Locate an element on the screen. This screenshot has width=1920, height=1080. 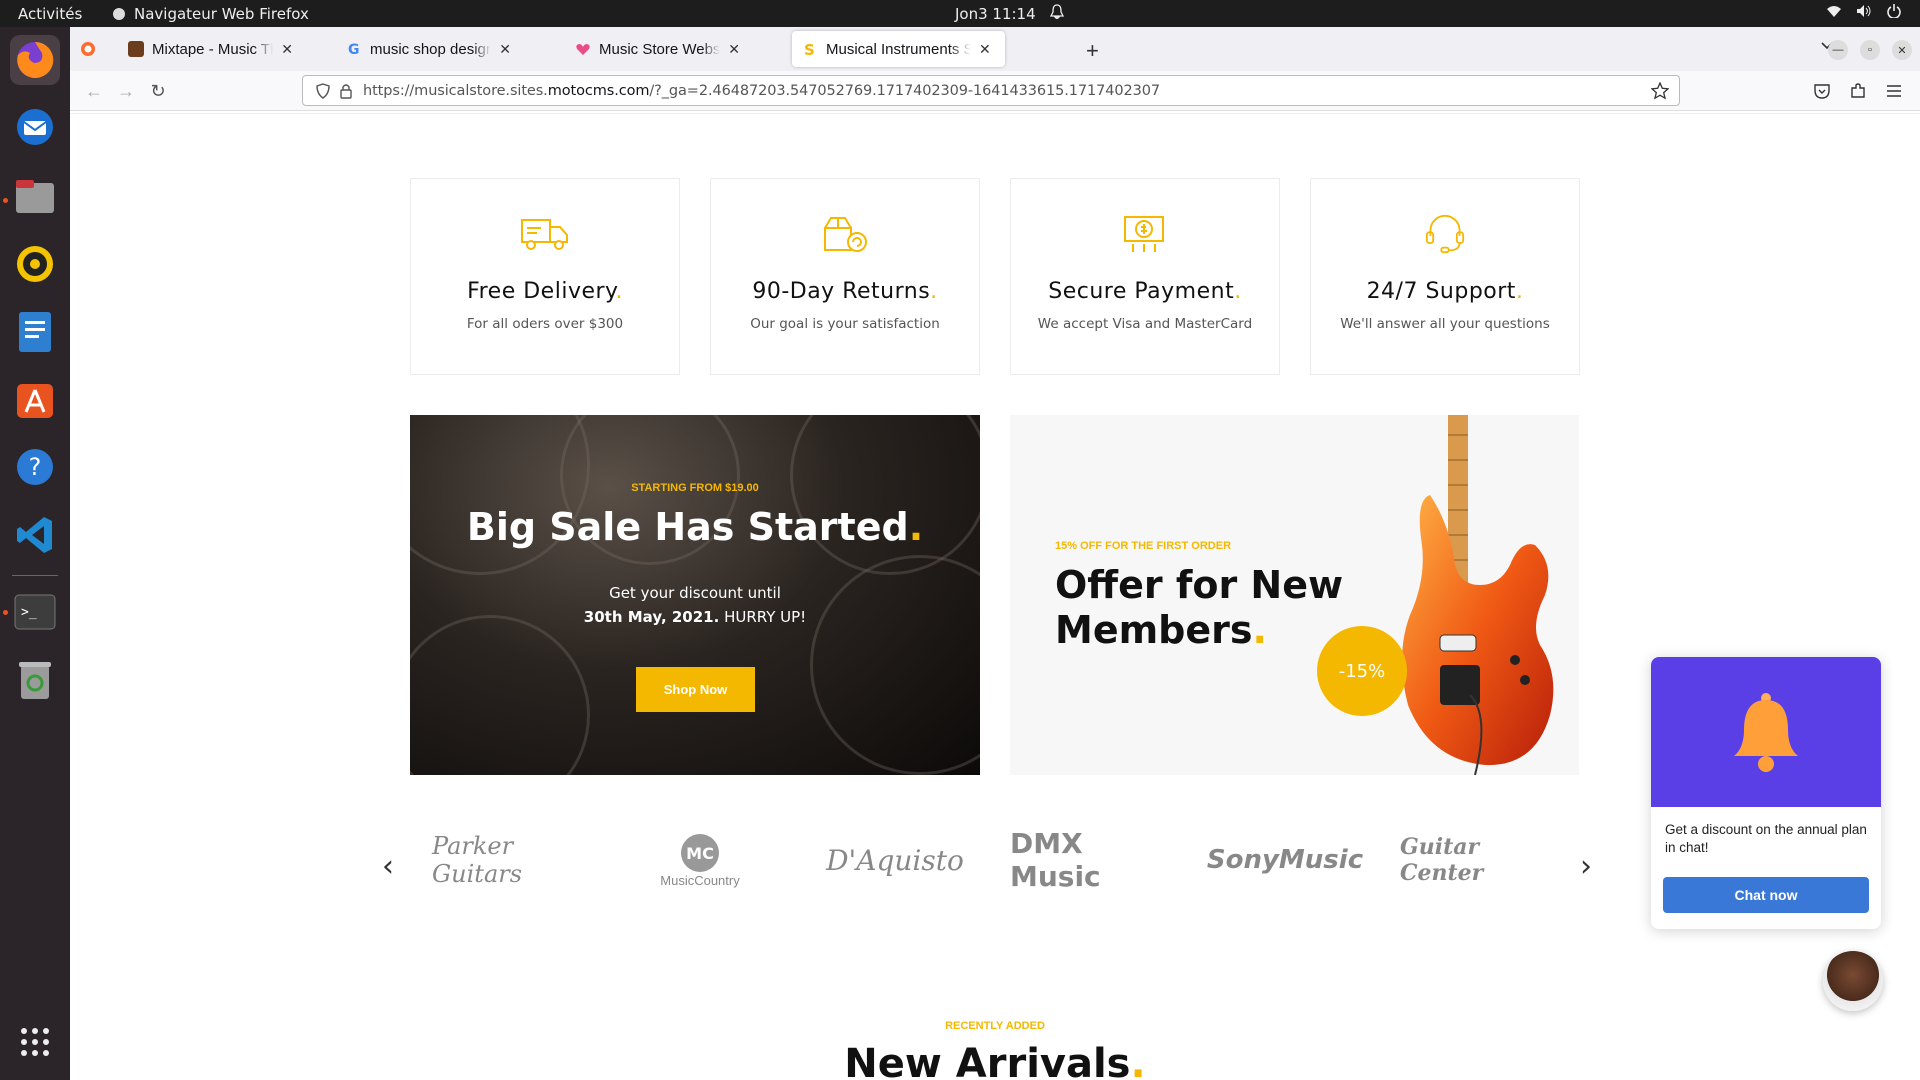
sale-title: Big Sale Has Started is located at coordinates (687, 527).